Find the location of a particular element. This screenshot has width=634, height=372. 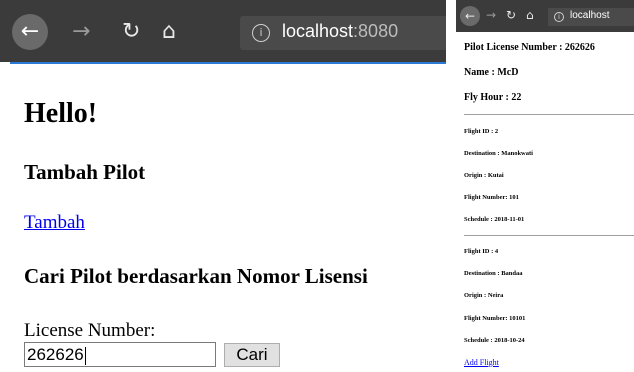

address-url: localhost is located at coordinates (590, 15).